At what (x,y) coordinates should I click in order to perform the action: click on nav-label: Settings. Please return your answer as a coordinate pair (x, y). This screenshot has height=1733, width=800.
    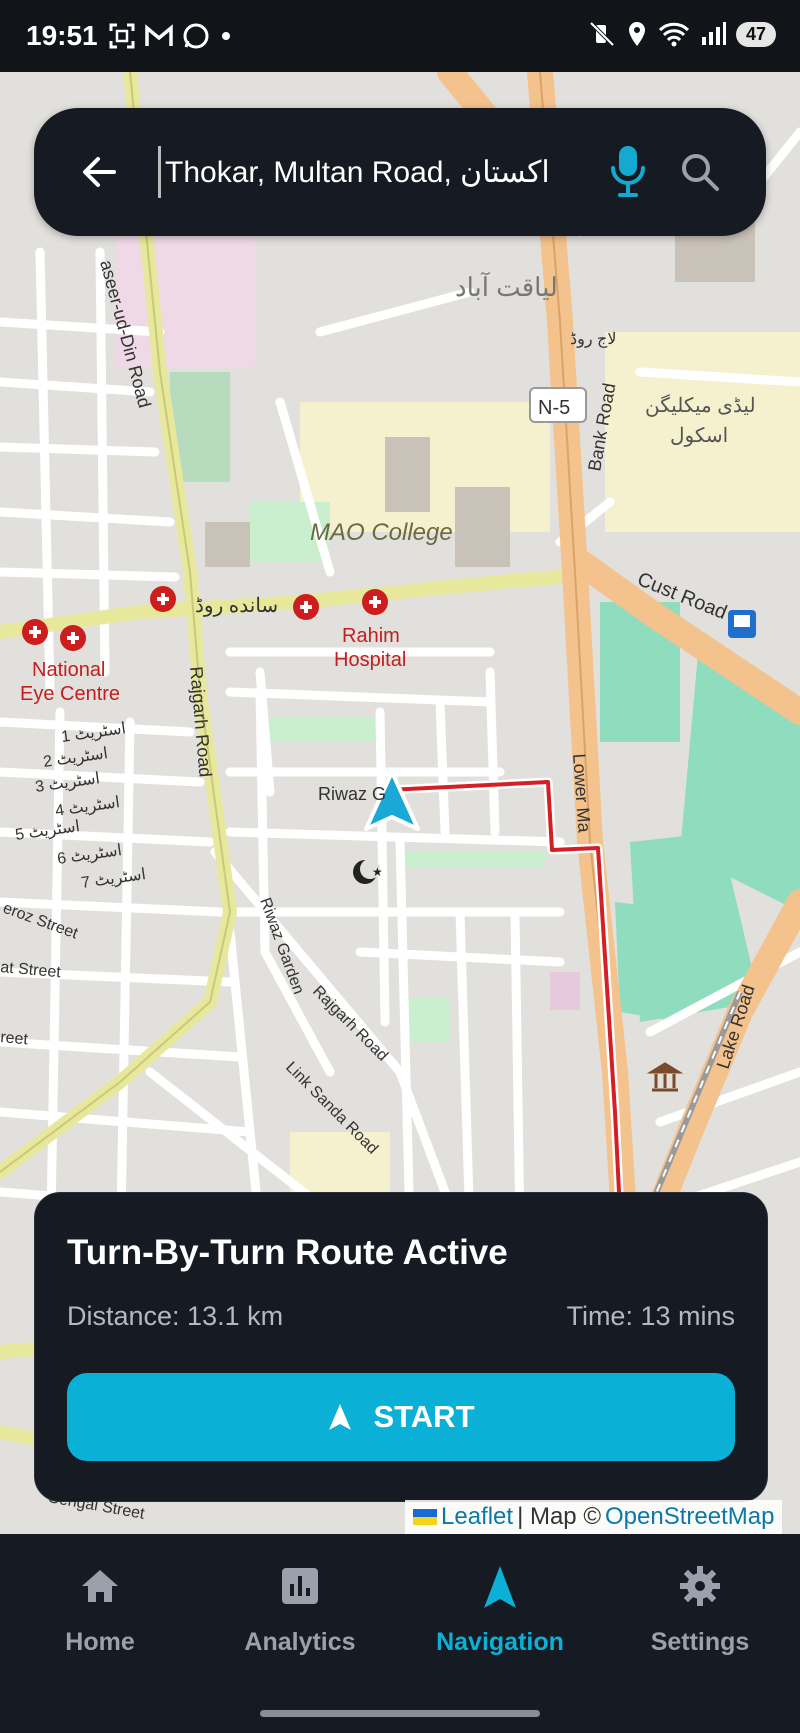
    Looking at the image, I should click on (700, 1642).